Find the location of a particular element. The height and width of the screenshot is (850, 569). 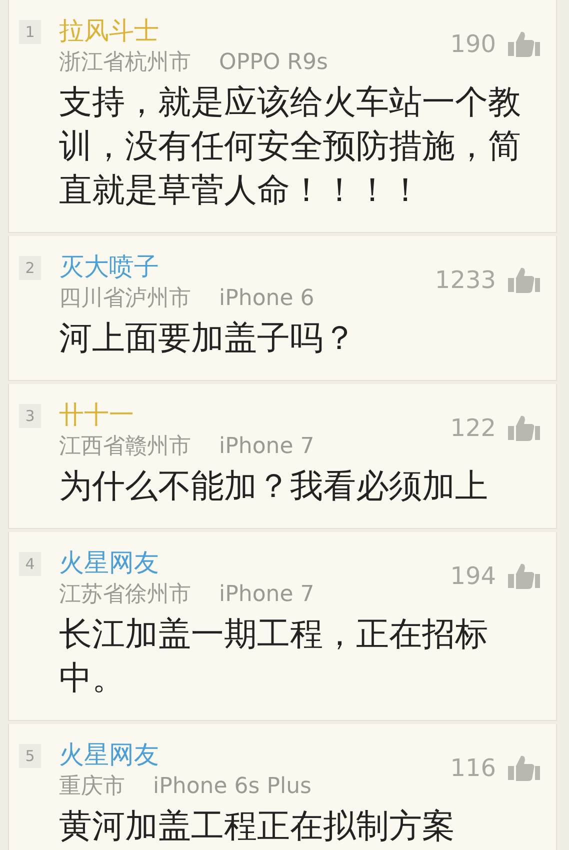

location-text: 四川省泸州市 is located at coordinates (125, 299).